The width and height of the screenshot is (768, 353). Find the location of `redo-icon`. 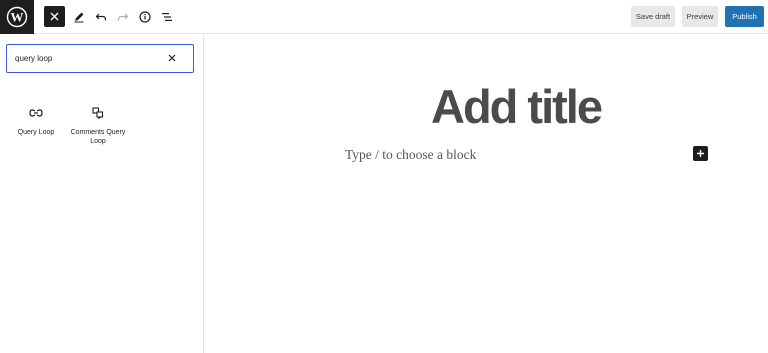

redo-icon is located at coordinates (122, 16).